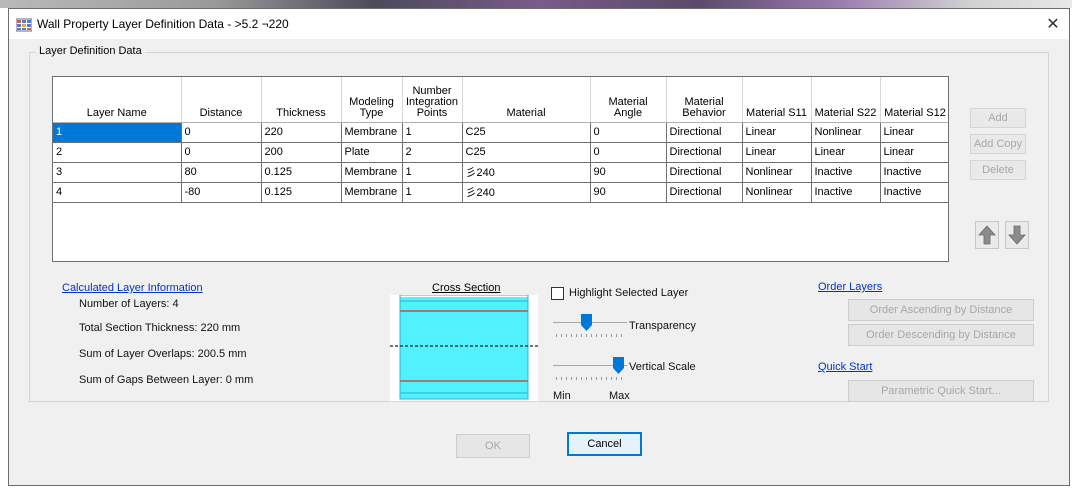  What do you see at coordinates (628, 100) in the screenshot?
I see `column-header: Material Angle` at bounding box center [628, 100].